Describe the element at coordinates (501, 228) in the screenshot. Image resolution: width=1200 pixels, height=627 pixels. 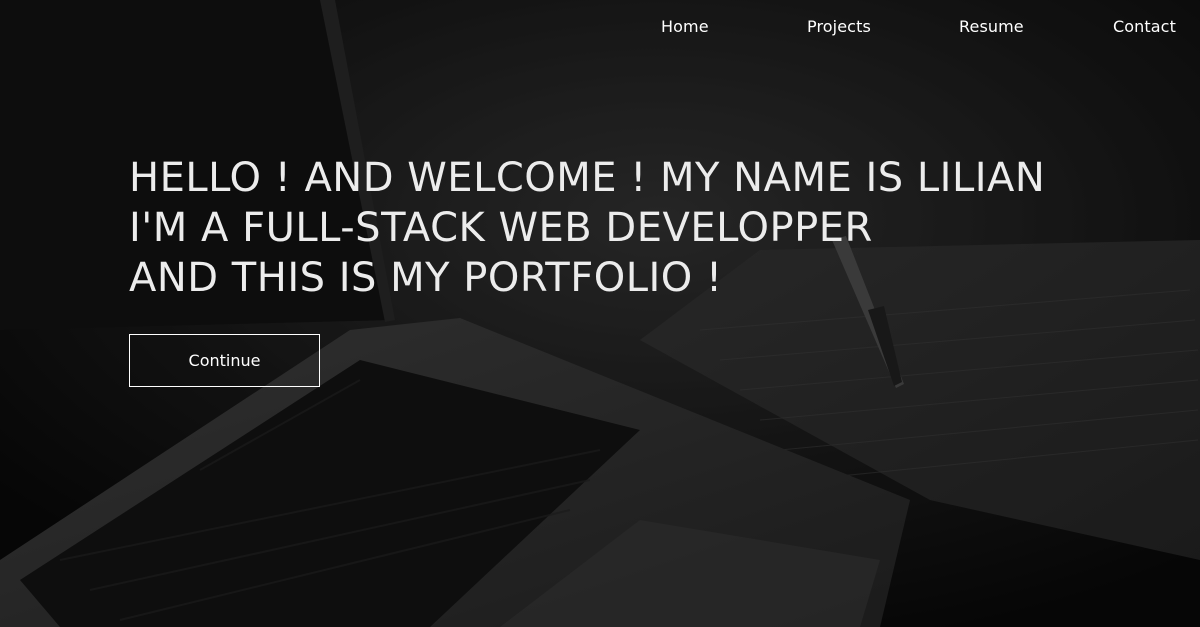
I see `hero-headline-line-2: I'M A FULL-STACK WEB DEVELOPPER` at that location.